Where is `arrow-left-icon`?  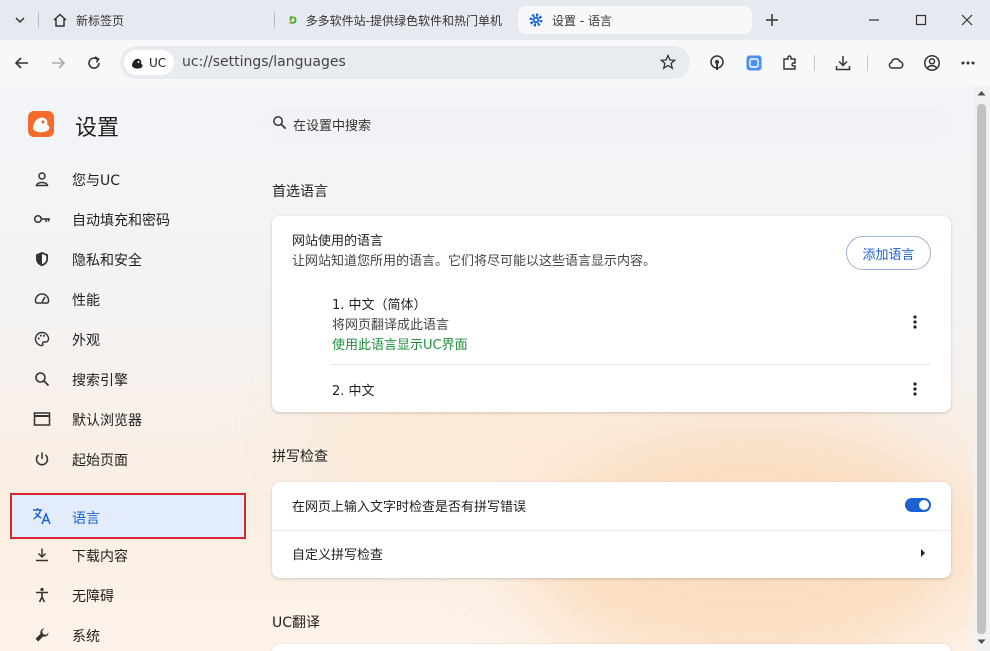
arrow-left-icon is located at coordinates (21, 63).